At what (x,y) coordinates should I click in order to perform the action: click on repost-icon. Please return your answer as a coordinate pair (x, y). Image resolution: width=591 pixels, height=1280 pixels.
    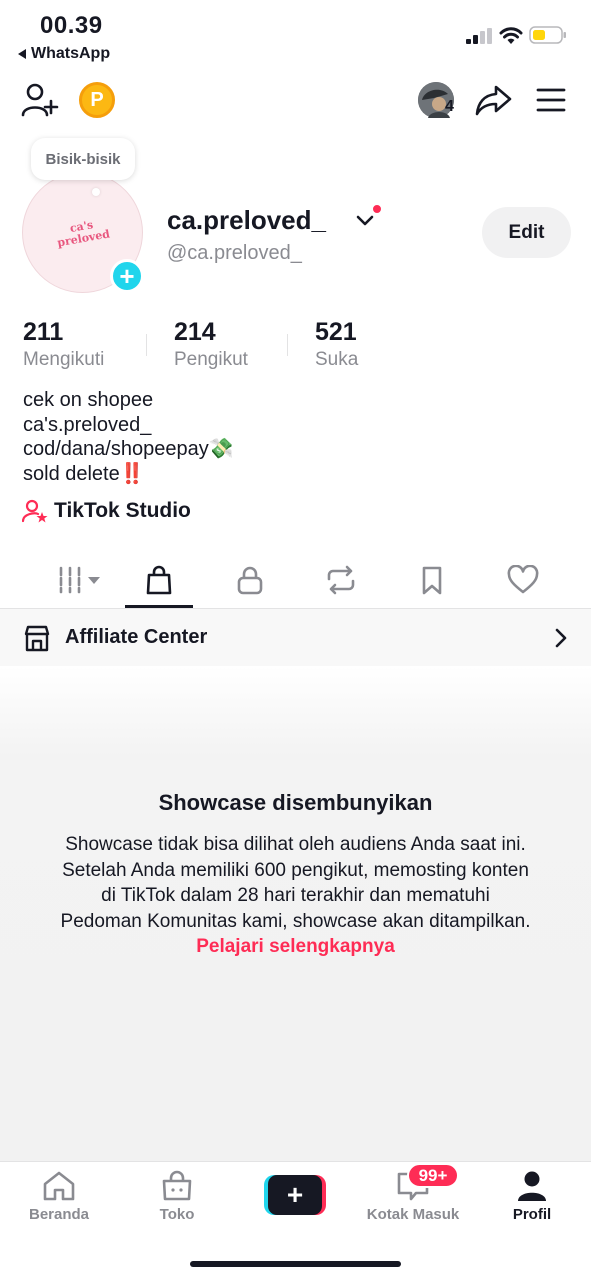
    Looking at the image, I should click on (341, 580).